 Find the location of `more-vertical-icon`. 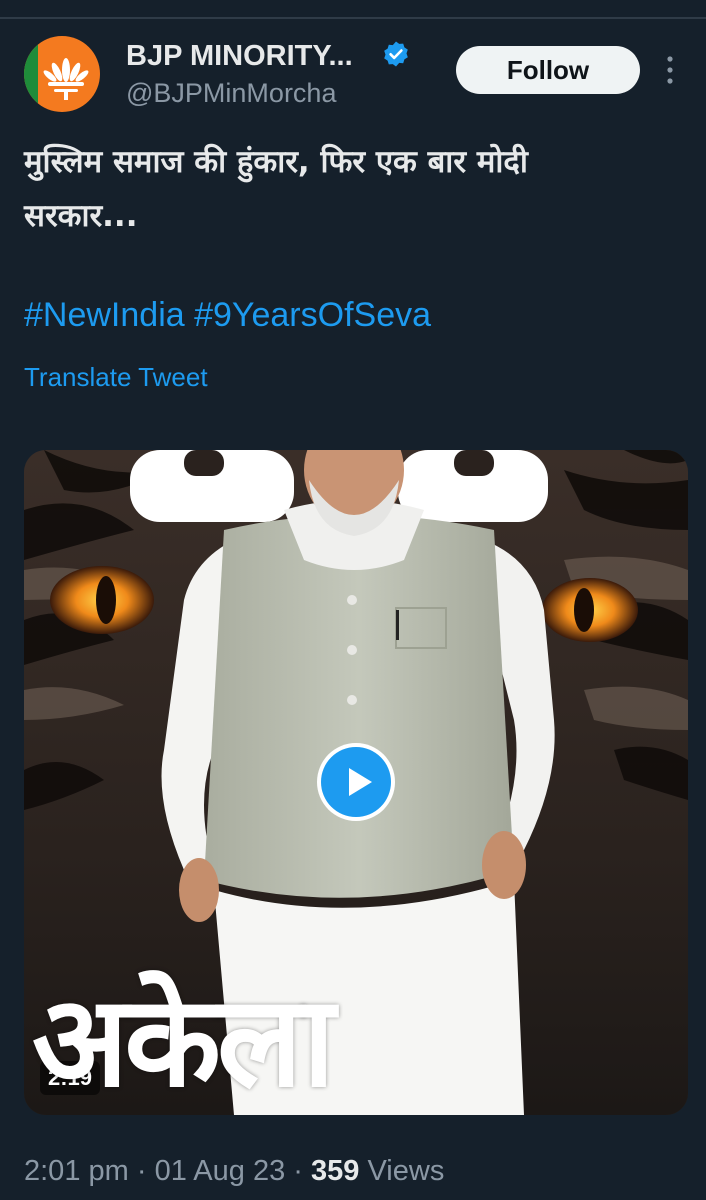

more-vertical-icon is located at coordinates (670, 70).